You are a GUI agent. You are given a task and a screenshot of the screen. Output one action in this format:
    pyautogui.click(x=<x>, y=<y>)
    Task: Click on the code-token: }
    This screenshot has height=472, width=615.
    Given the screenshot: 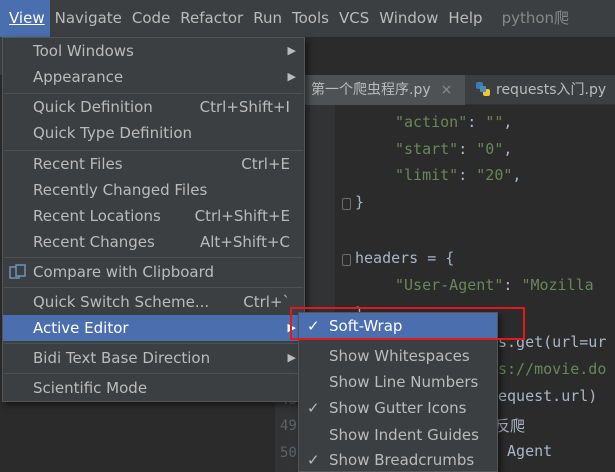 What is the action you would take?
    pyautogui.click(x=360, y=202)
    